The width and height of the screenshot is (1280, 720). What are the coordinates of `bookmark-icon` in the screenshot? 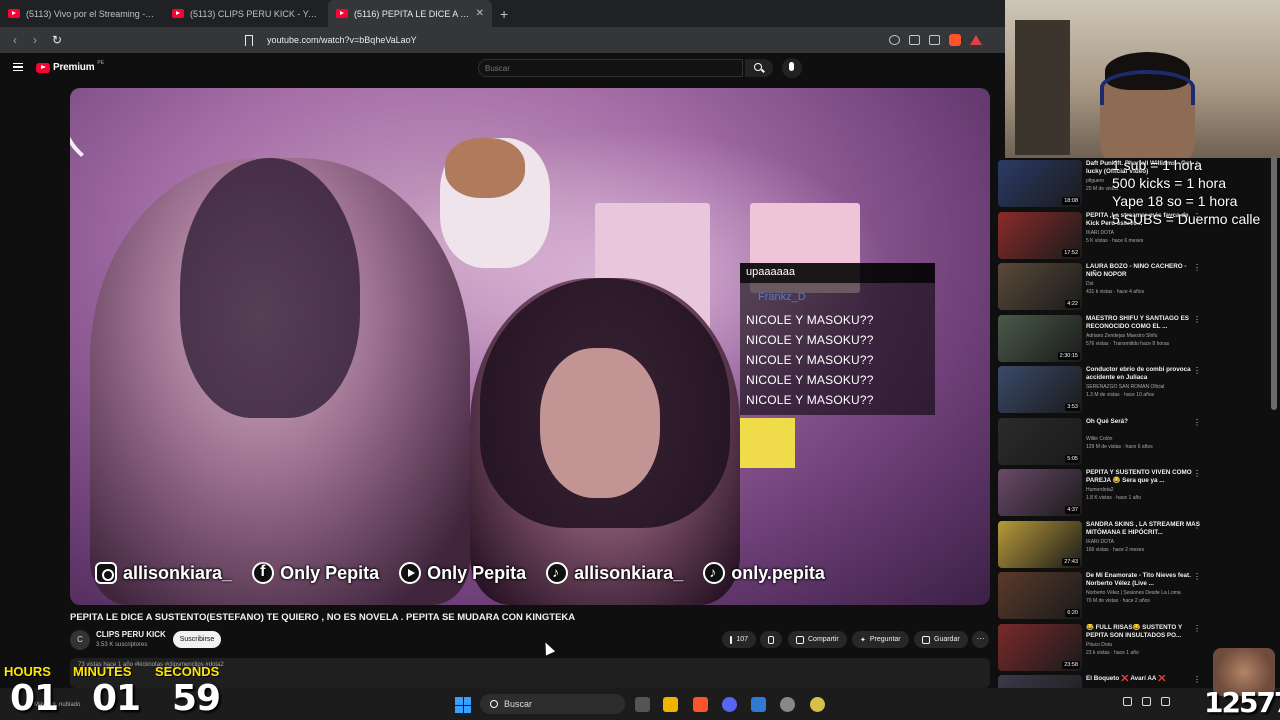 It's located at (249, 40).